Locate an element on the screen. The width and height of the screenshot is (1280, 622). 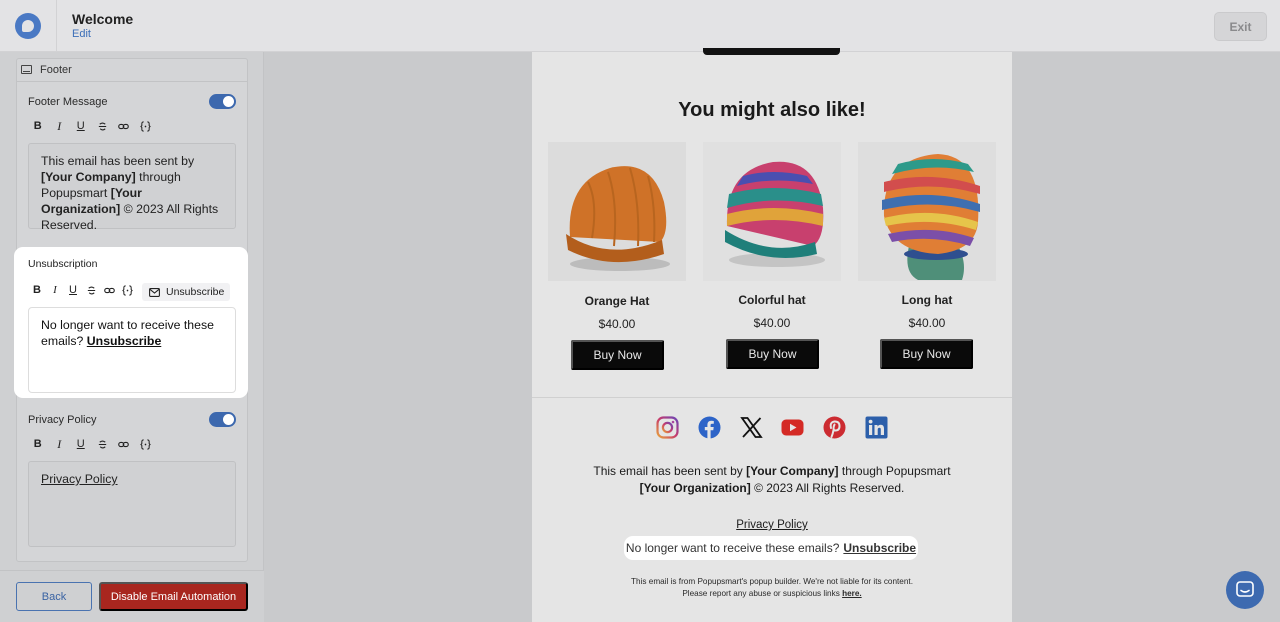
email-cta-button-partial is located at coordinates (771, 51).